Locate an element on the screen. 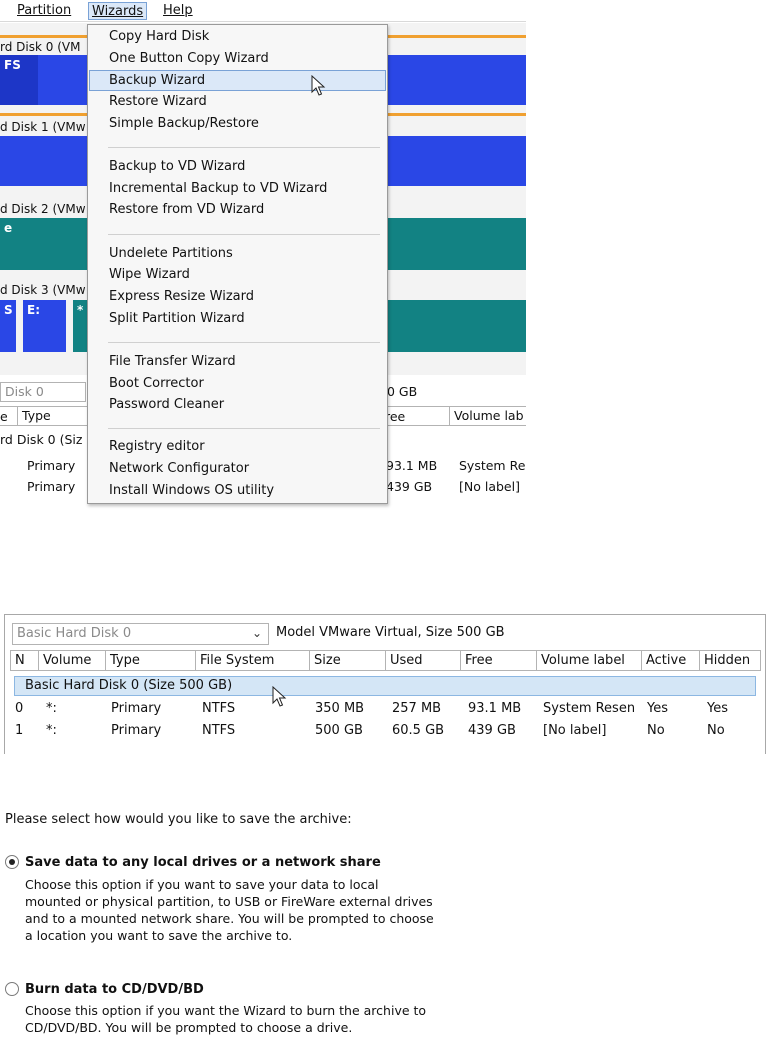 The height and width of the screenshot is (1060, 769). disk3-partition-3-label: * is located at coordinates (80, 310).